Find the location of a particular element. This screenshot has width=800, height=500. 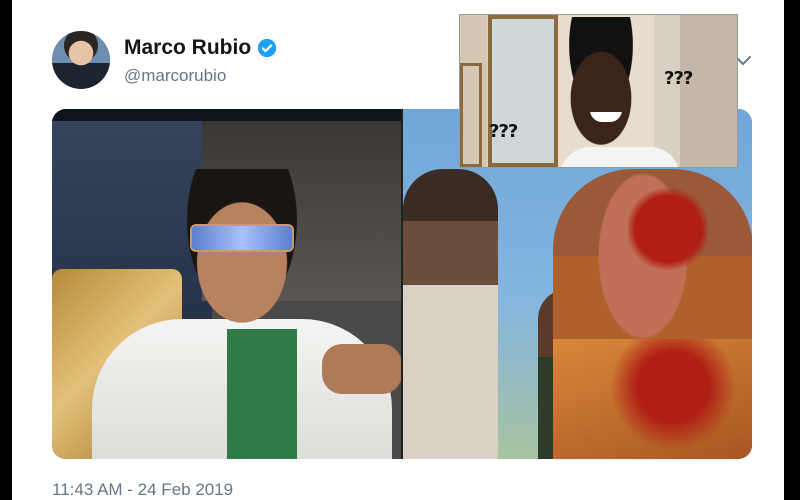

author-row: Marco Rubio is located at coordinates (200, 48).